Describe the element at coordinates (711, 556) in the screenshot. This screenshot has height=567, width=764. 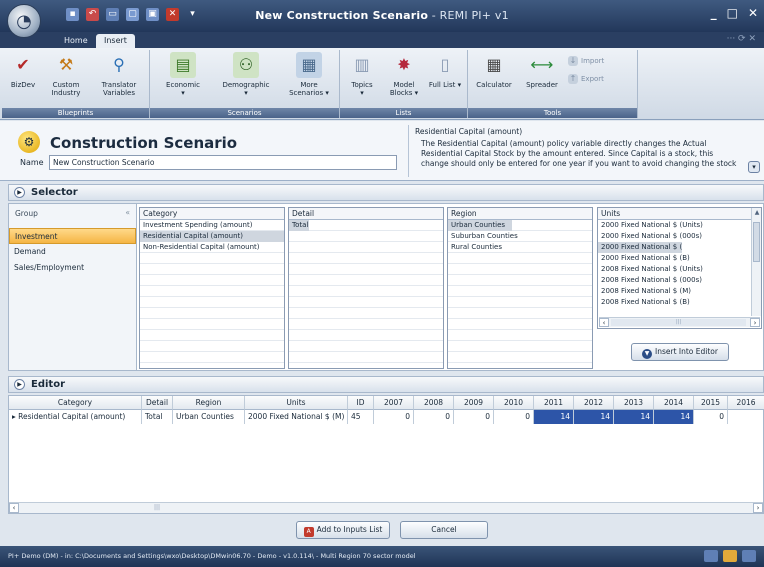
I see `status-view-icon` at that location.